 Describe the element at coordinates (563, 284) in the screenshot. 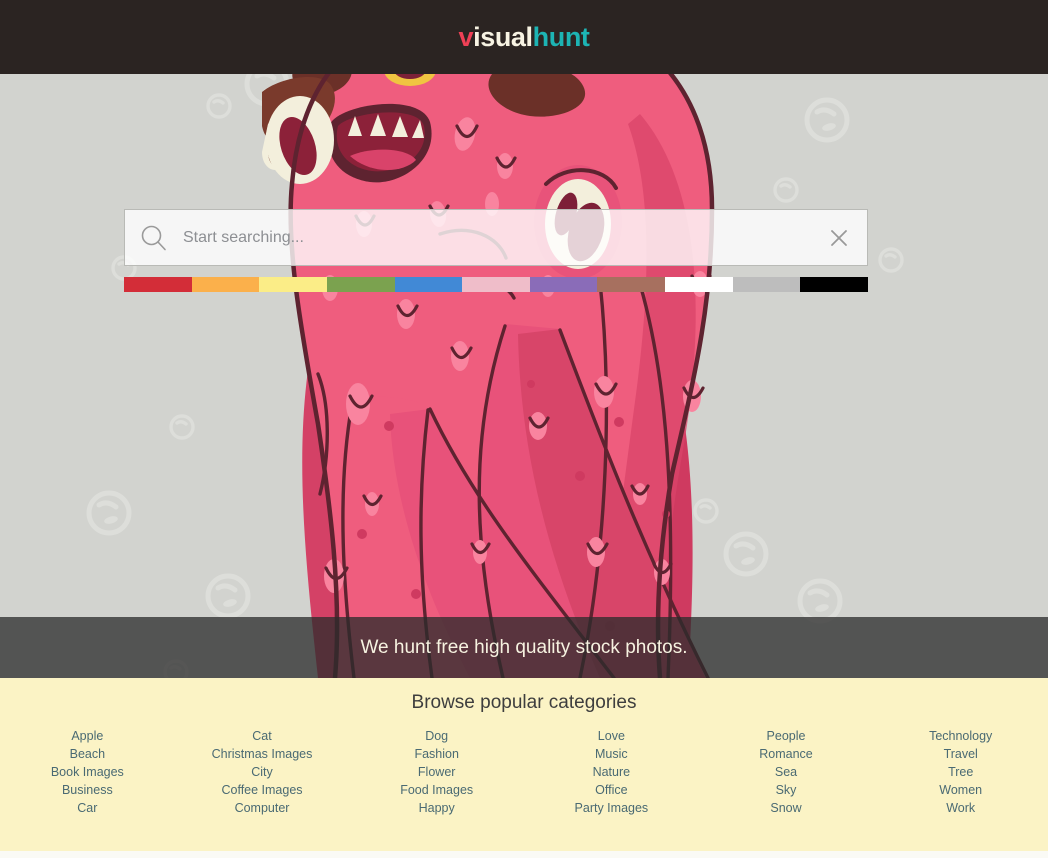

I see `color-swatch-purple` at that location.